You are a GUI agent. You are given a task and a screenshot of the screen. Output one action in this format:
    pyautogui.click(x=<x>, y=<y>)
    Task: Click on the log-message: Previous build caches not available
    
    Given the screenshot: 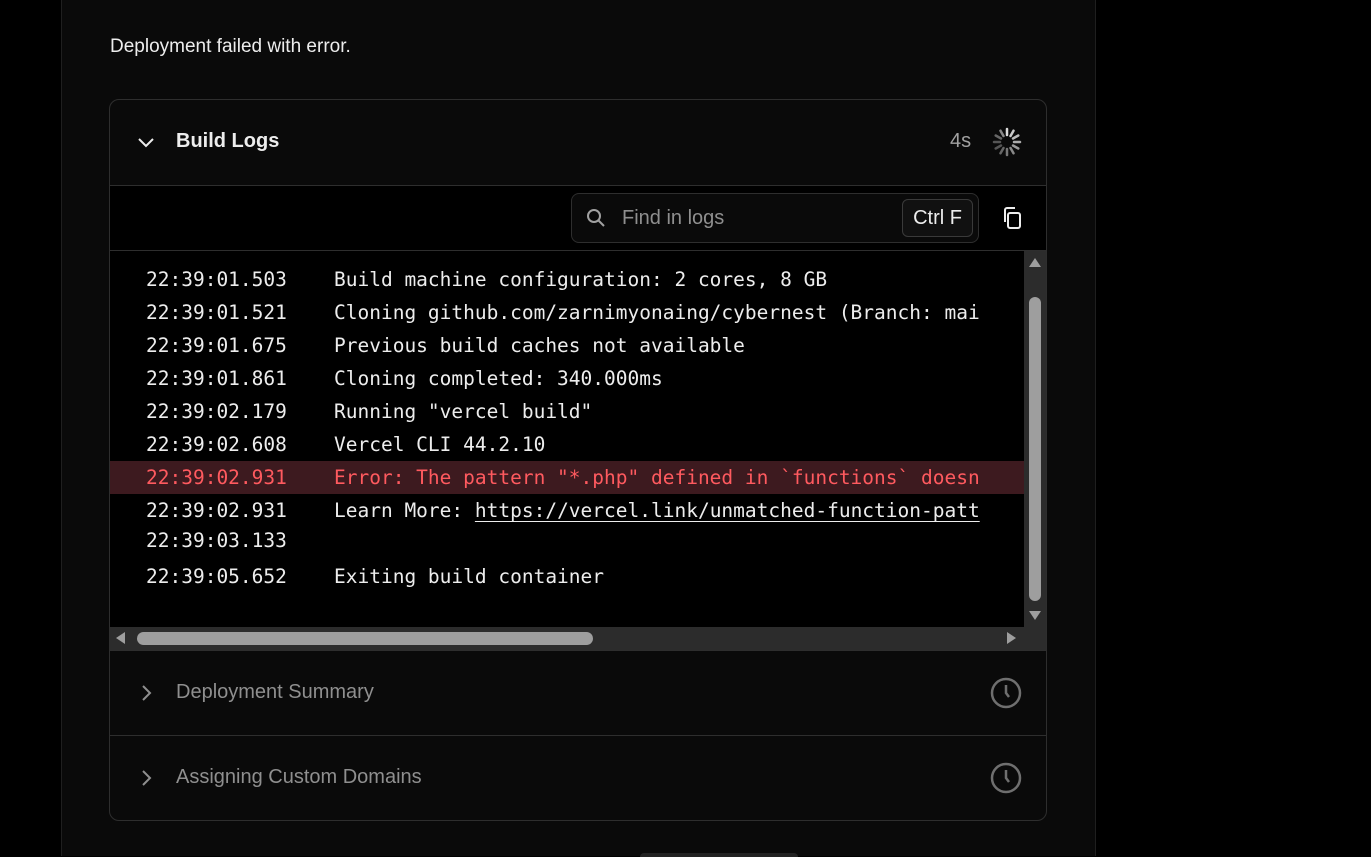 What is the action you would take?
    pyautogui.click(x=539, y=345)
    